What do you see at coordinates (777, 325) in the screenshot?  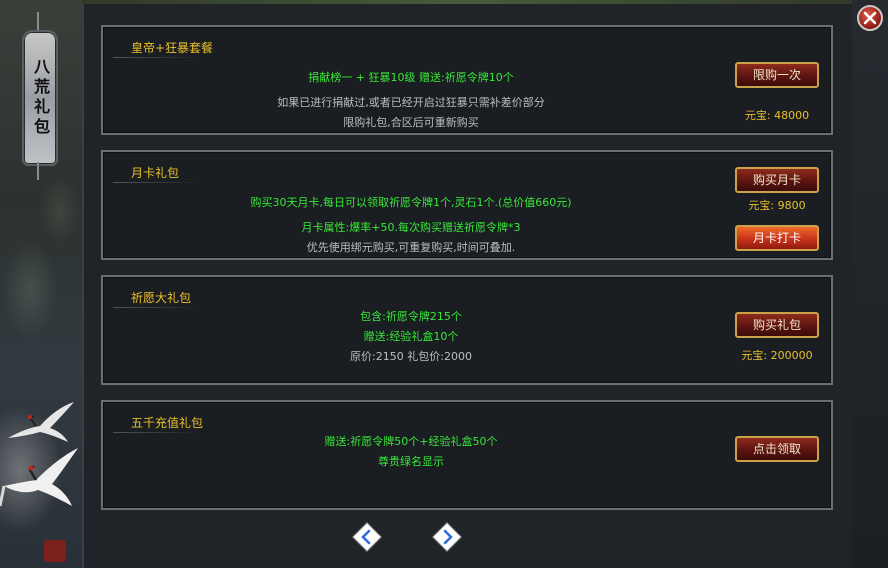 I see `buy-package-button: 购买礼包` at bounding box center [777, 325].